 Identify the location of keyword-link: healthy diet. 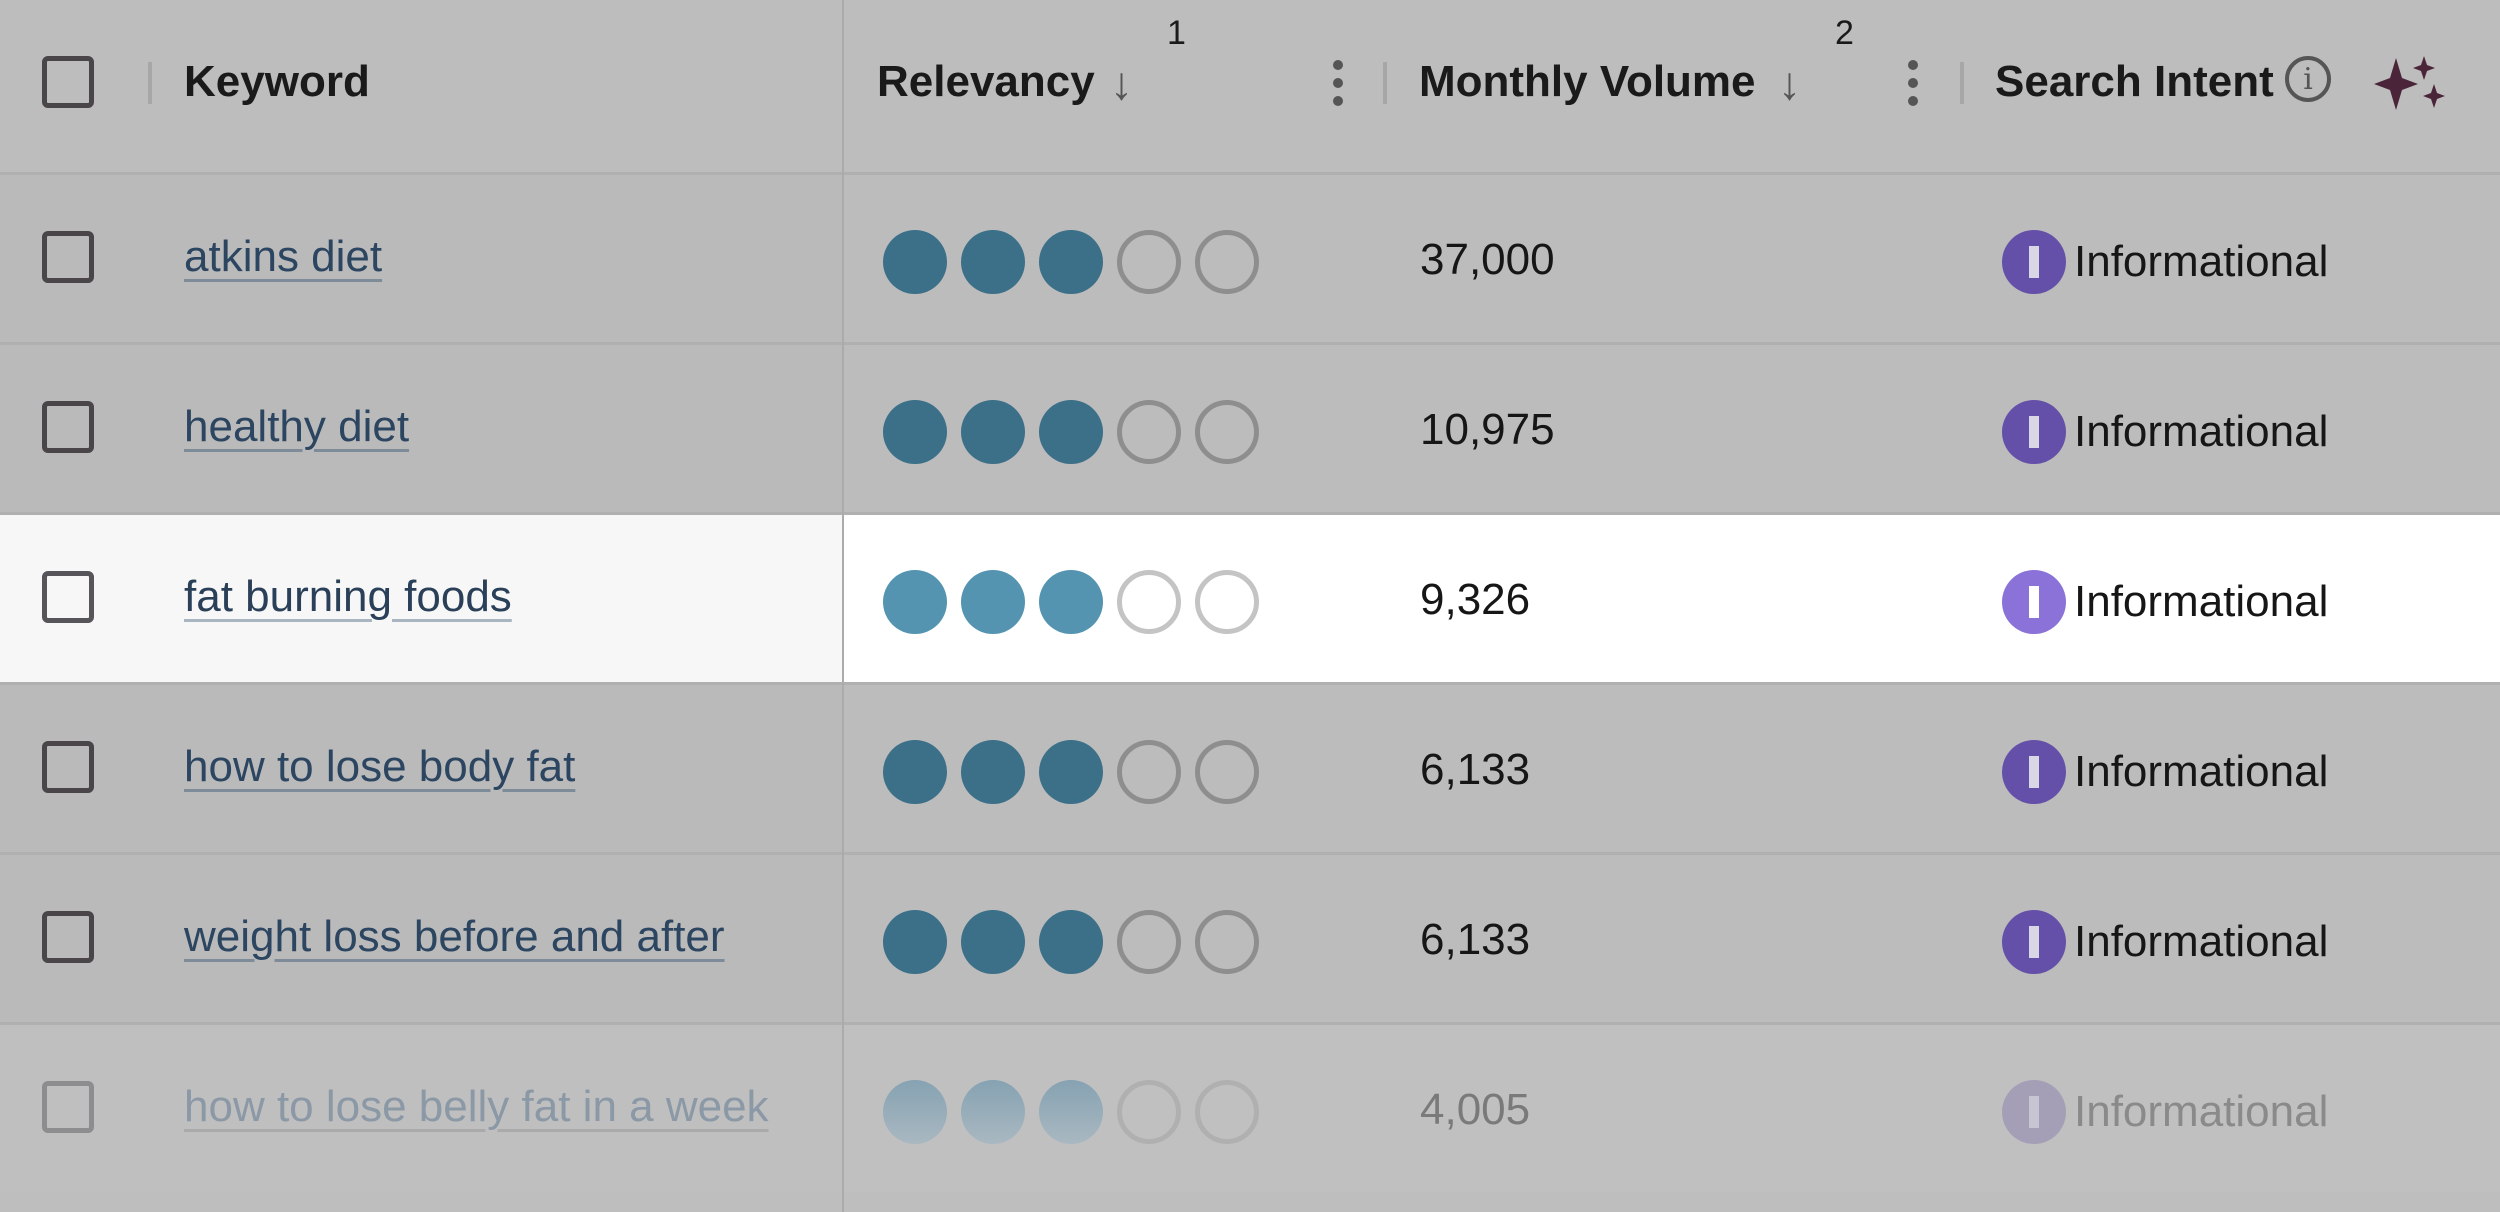
(296, 427).